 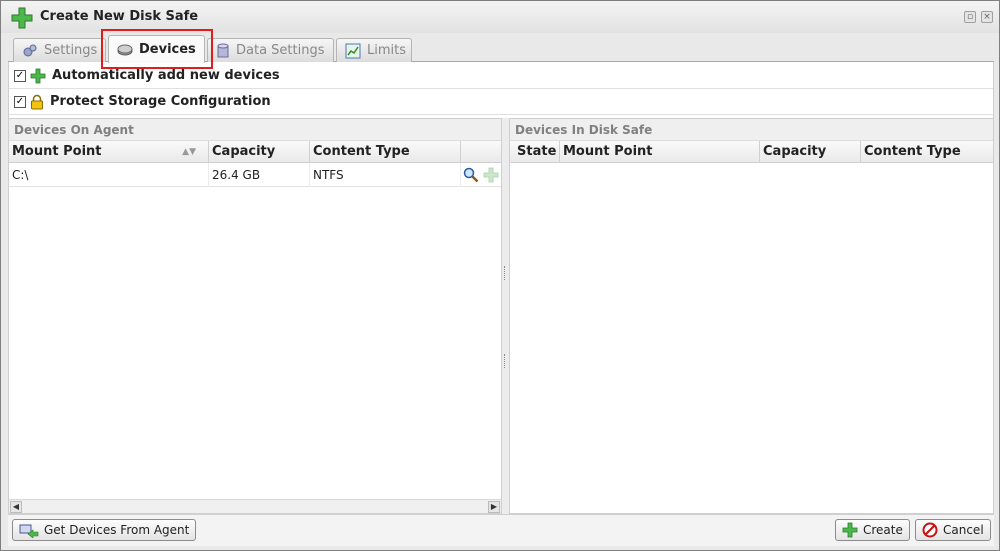 What do you see at coordinates (166, 75) in the screenshot?
I see `auto-add-label: Automatically add new devices` at bounding box center [166, 75].